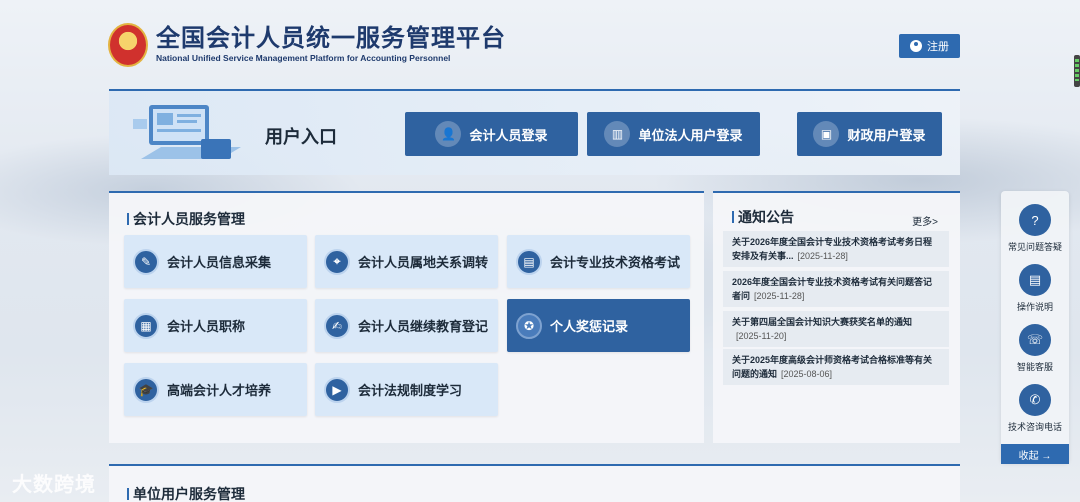  What do you see at coordinates (886, 135) in the screenshot?
I see `finance-login-label: 财政用户登录` at bounding box center [886, 135].